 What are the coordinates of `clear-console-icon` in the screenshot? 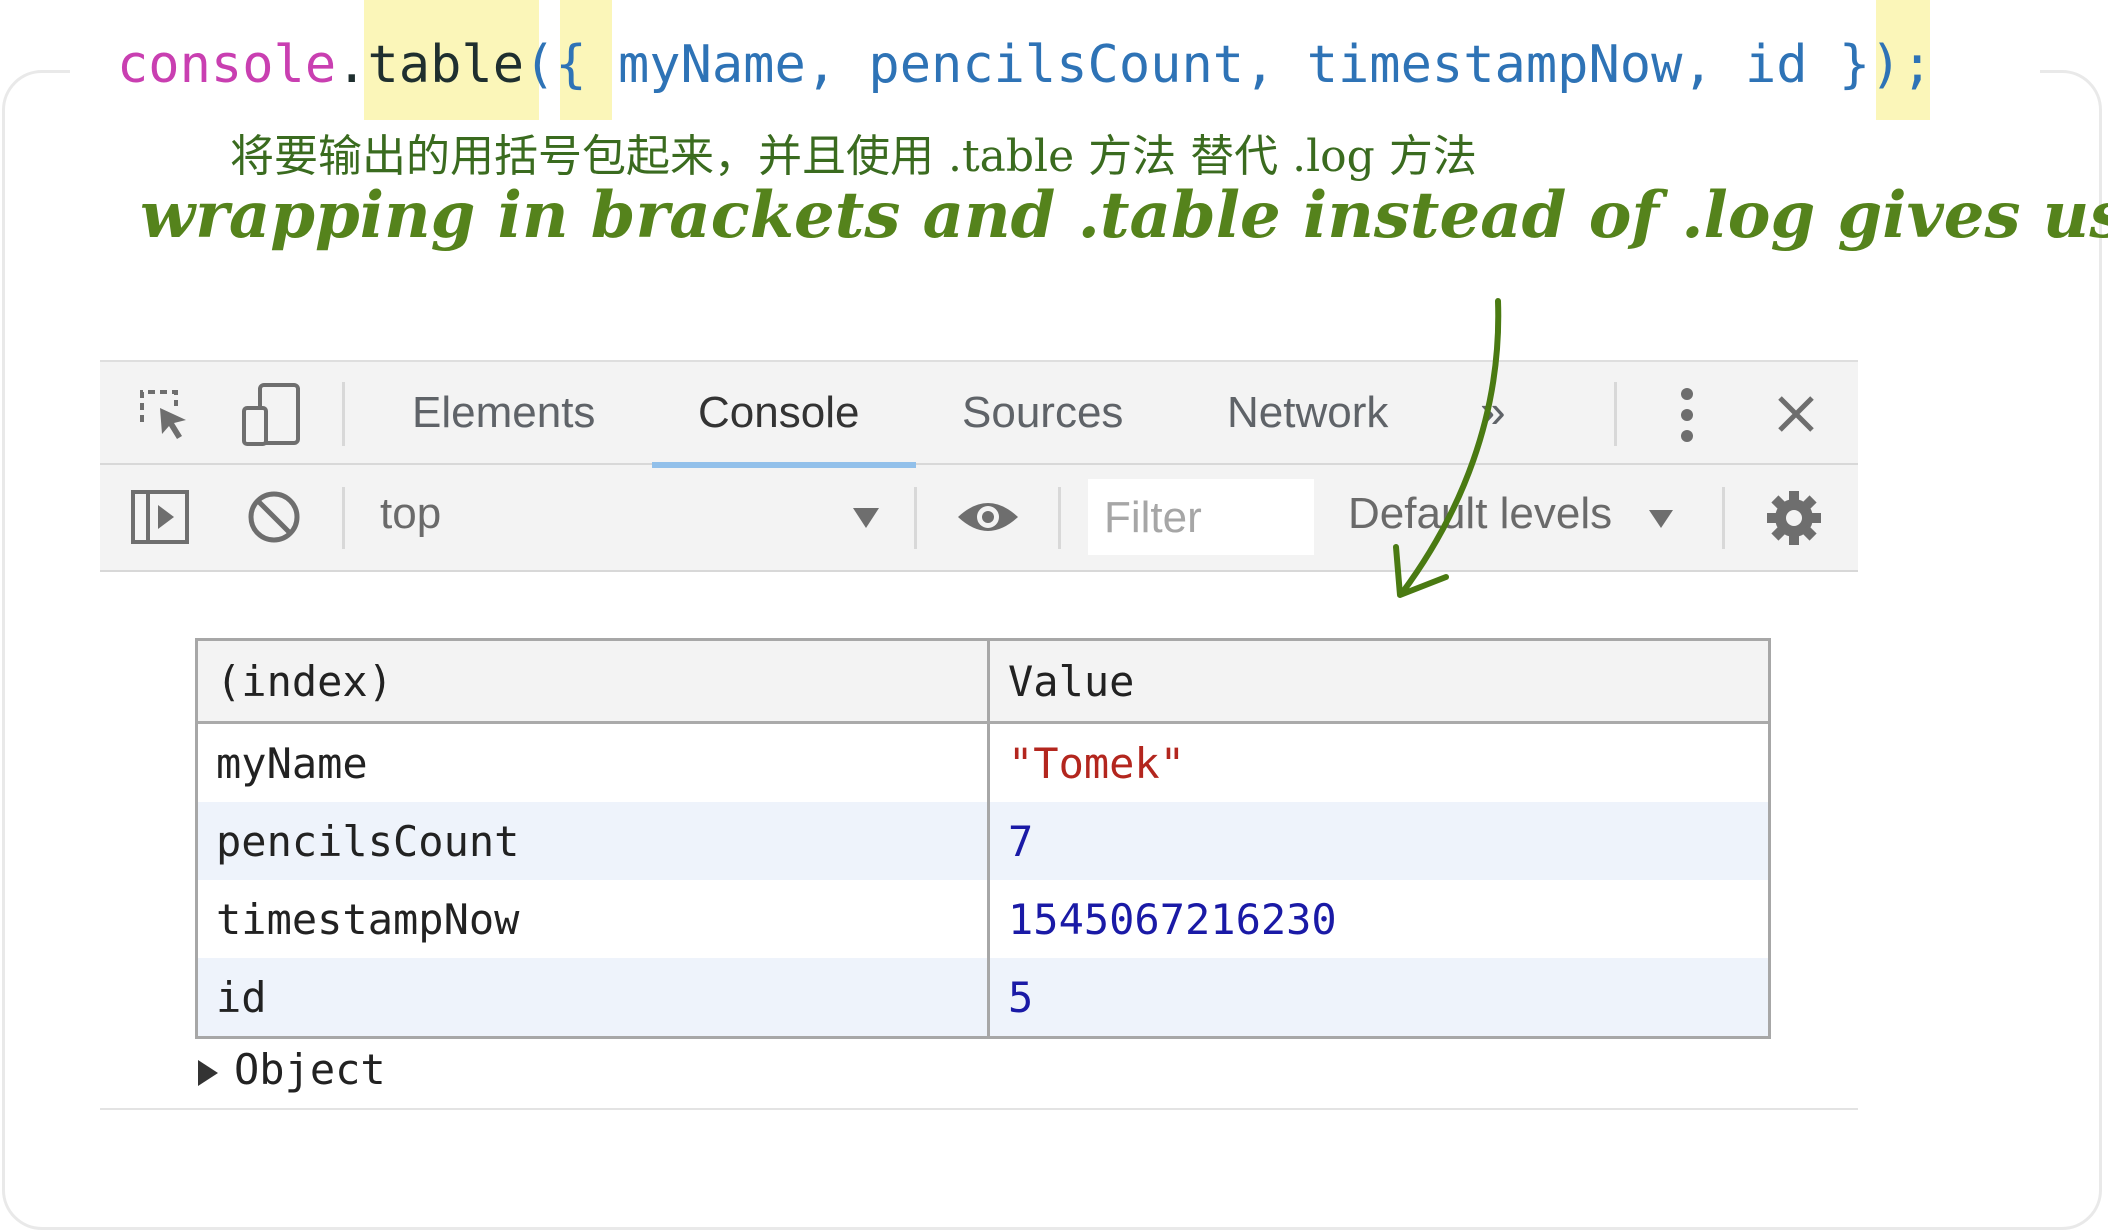 It's located at (274, 517).